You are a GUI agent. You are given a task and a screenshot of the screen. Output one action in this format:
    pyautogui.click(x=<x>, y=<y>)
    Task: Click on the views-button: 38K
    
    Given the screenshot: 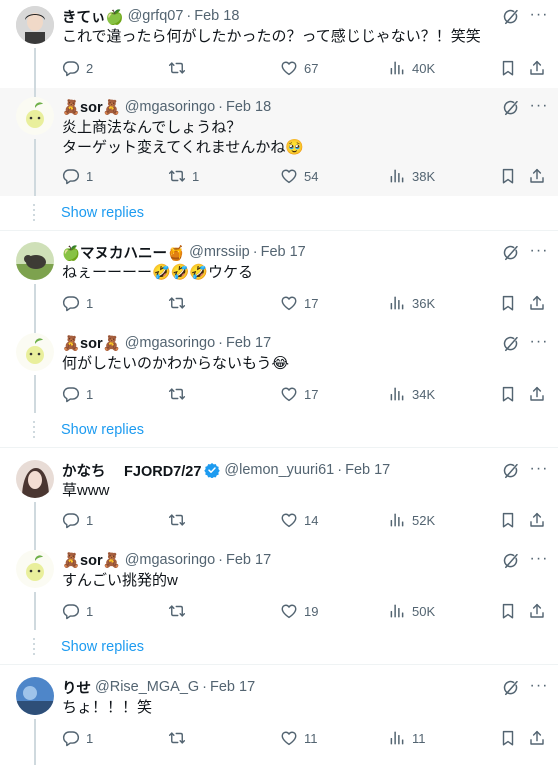 What is the action you would take?
    pyautogui.click(x=411, y=176)
    